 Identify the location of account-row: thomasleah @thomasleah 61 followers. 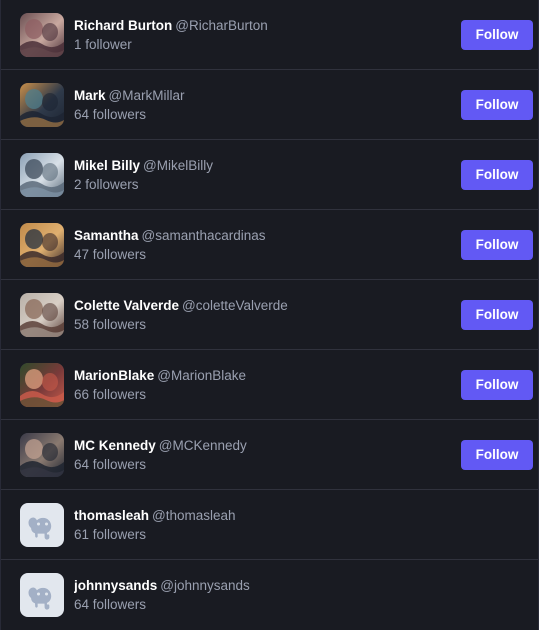
(269, 525).